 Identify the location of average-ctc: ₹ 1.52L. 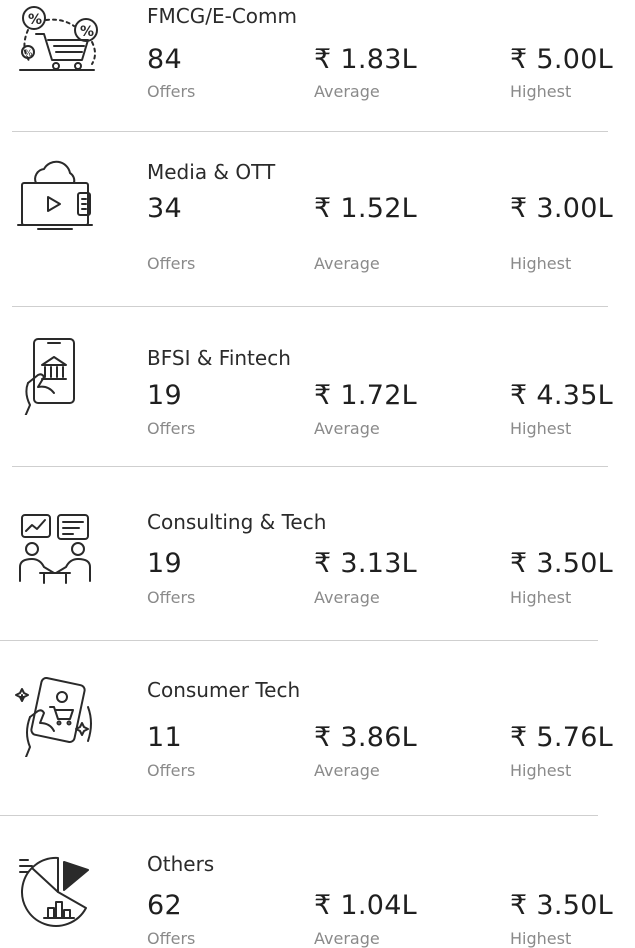
(366, 208).